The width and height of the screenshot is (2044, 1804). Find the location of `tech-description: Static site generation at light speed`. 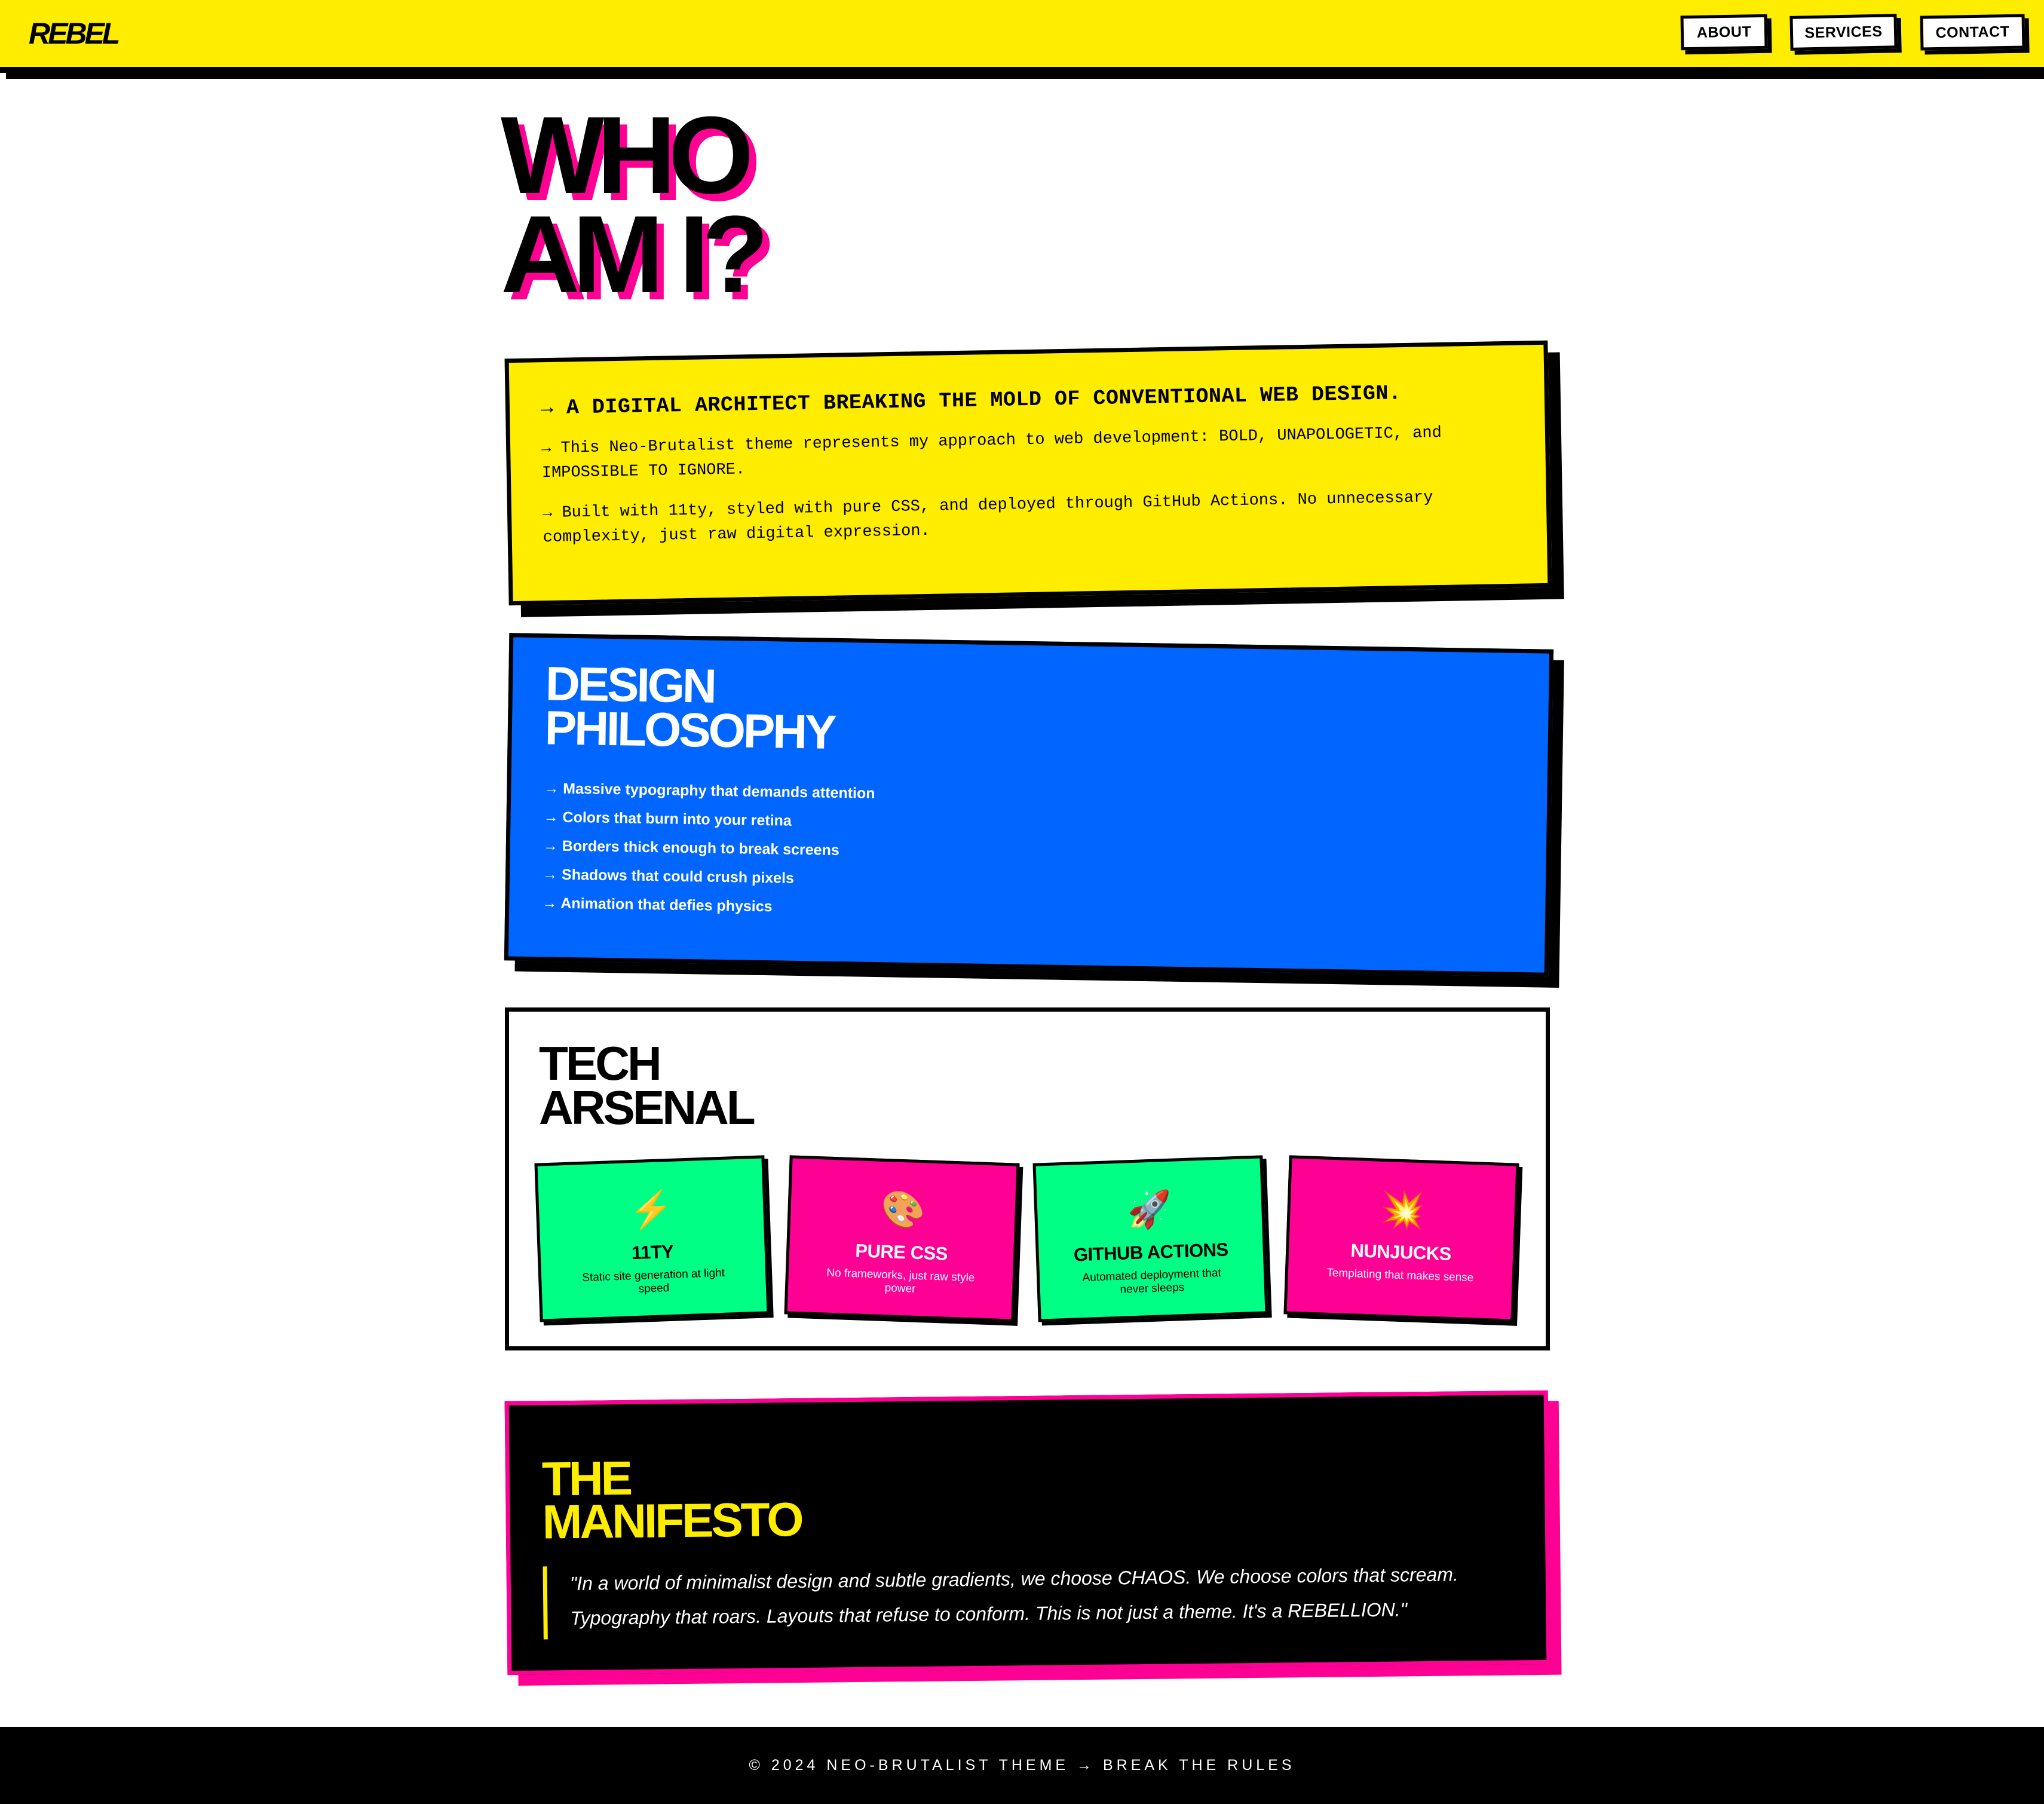

tech-description: Static site generation at light speed is located at coordinates (653, 1280).